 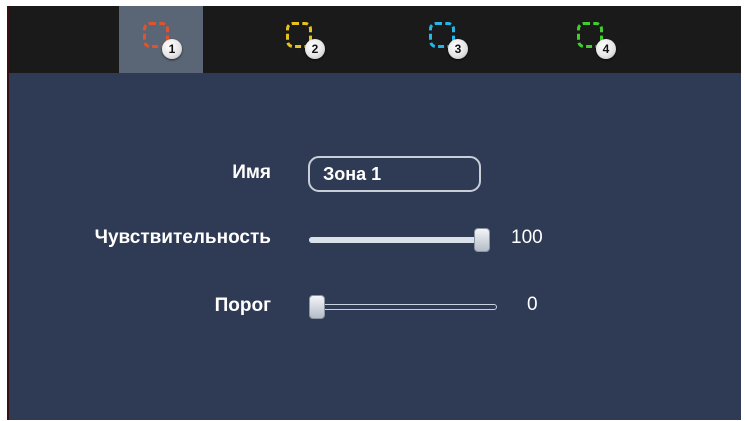 I want to click on zone-2-icon: 2, so click(x=304, y=40).